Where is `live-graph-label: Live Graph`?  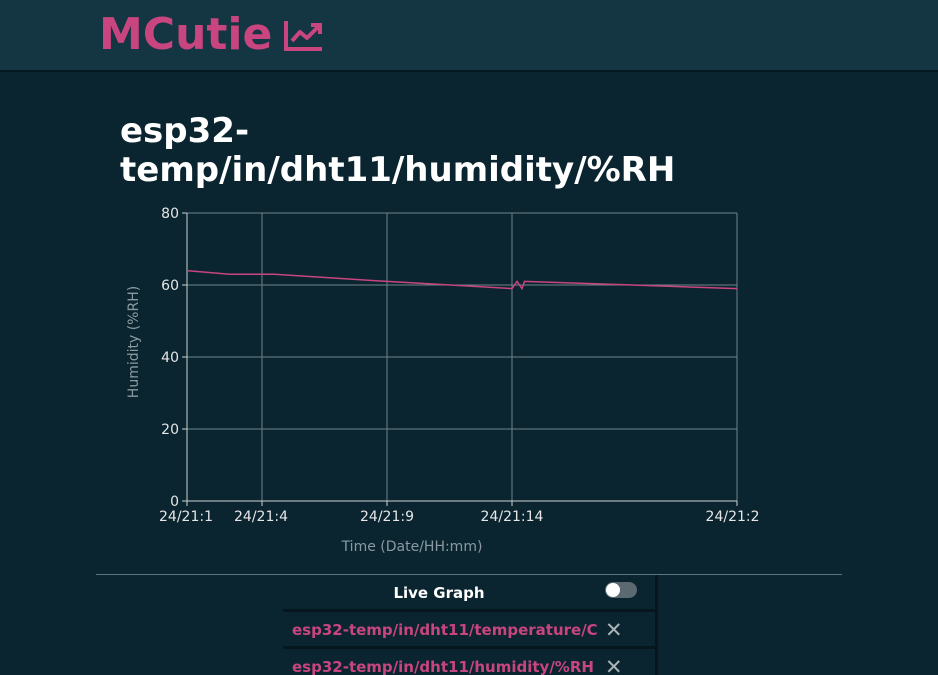
live-graph-label: Live Graph is located at coordinates (439, 593).